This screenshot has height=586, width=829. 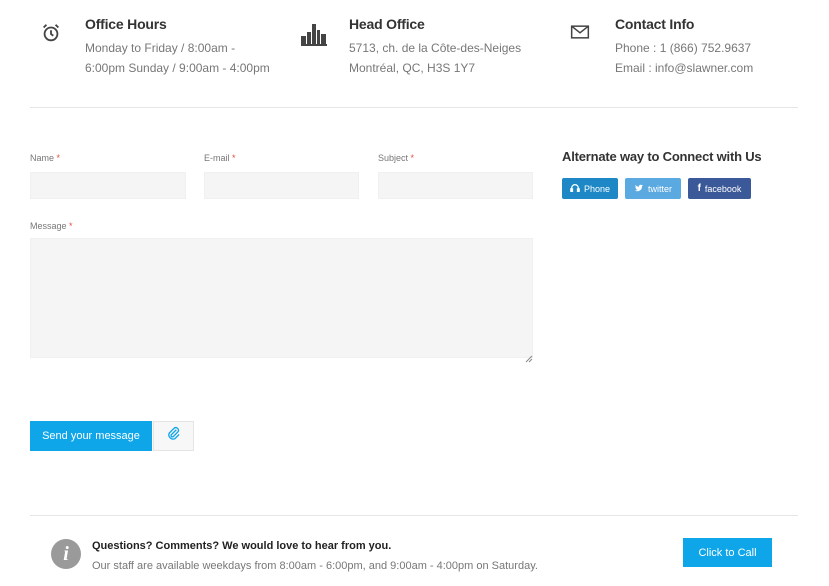 I want to click on message-label-text: Message, so click(x=48, y=226).